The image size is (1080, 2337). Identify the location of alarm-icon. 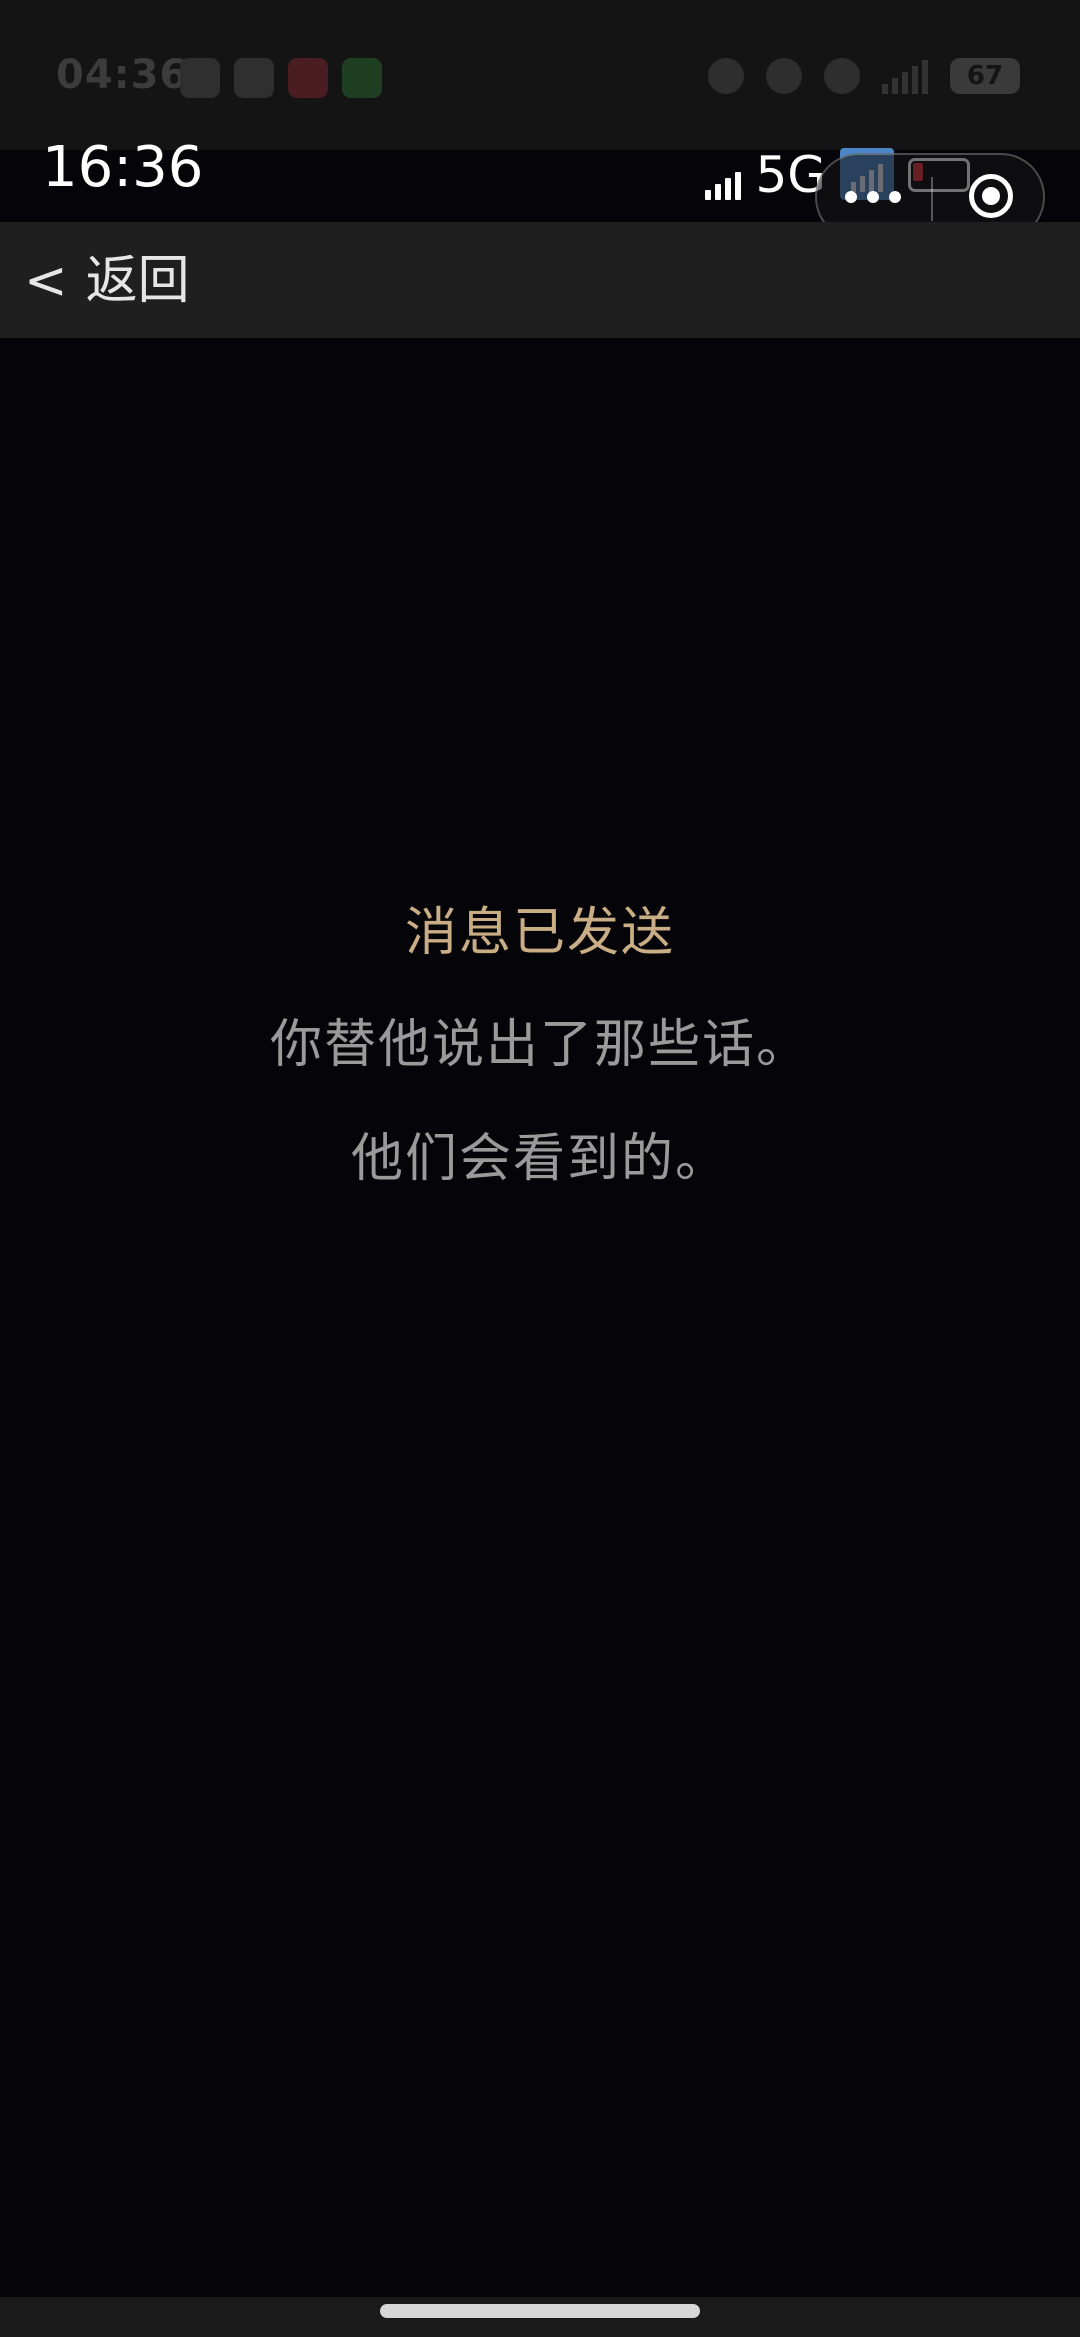
(726, 76).